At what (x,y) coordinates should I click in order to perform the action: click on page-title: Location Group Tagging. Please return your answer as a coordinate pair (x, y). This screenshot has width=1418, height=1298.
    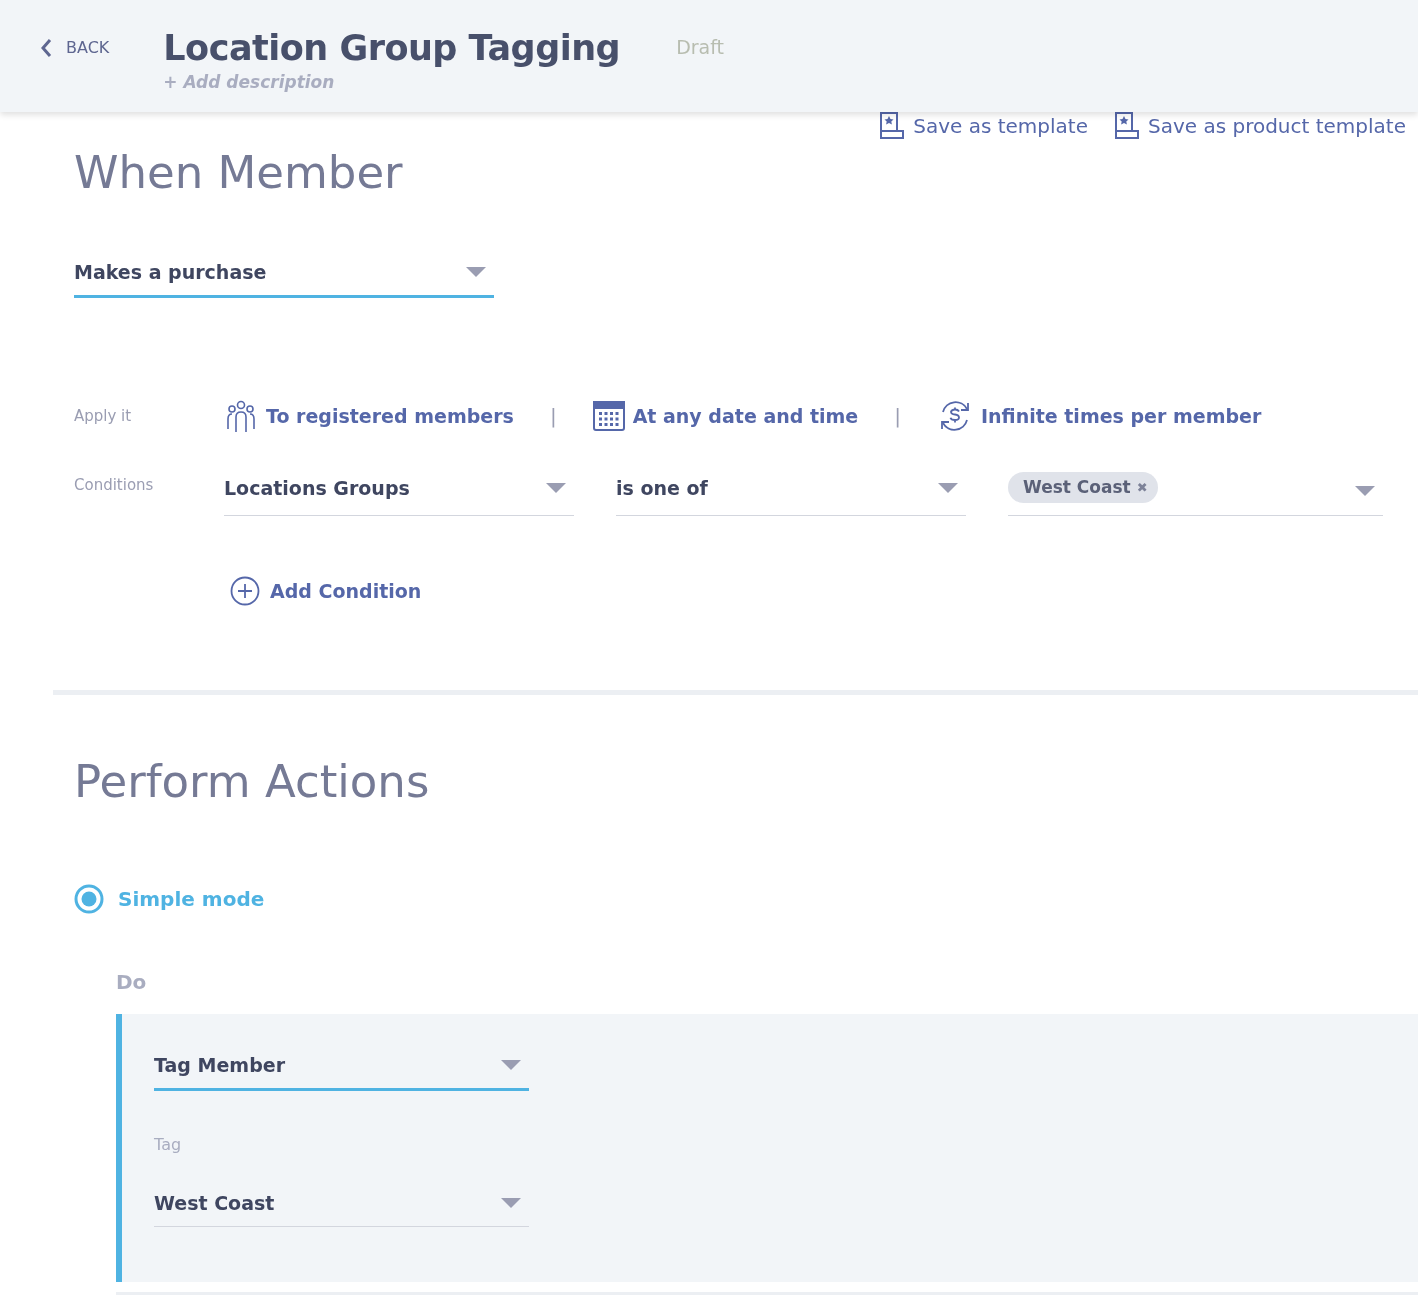
    Looking at the image, I should click on (392, 48).